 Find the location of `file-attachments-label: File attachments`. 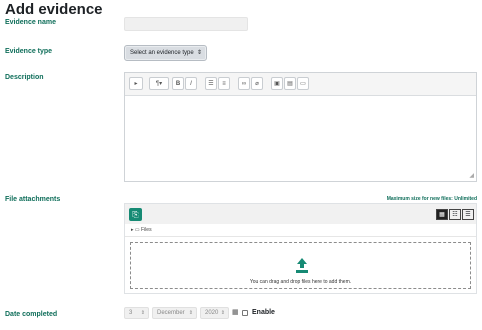

file-attachments-label: File attachments is located at coordinates (33, 199).